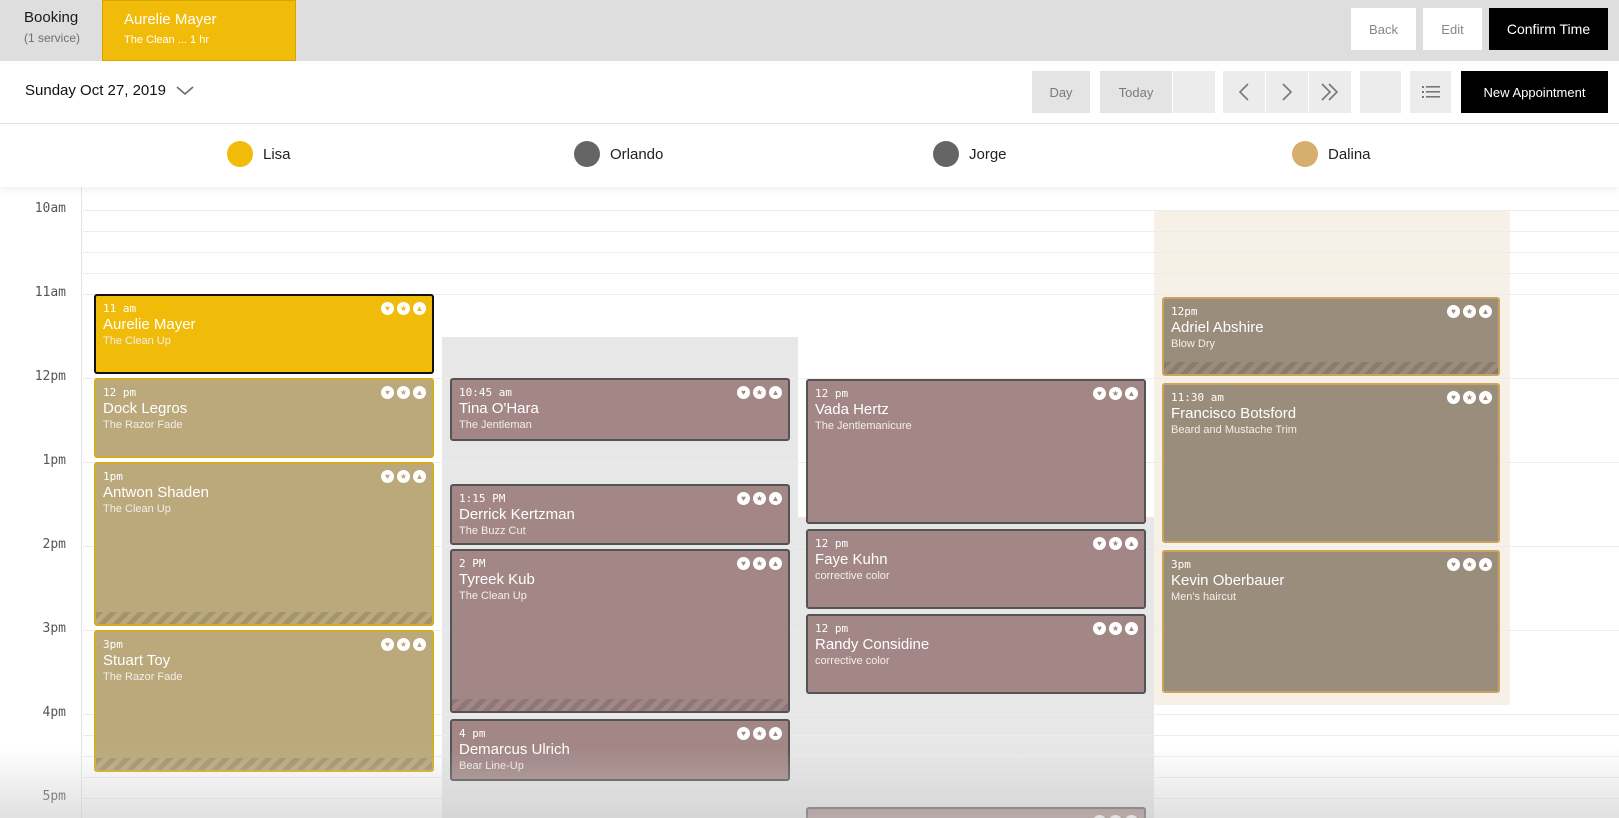 The width and height of the screenshot is (1619, 818). What do you see at coordinates (259, 154) in the screenshot?
I see `staff-lisa: Lisa` at bounding box center [259, 154].